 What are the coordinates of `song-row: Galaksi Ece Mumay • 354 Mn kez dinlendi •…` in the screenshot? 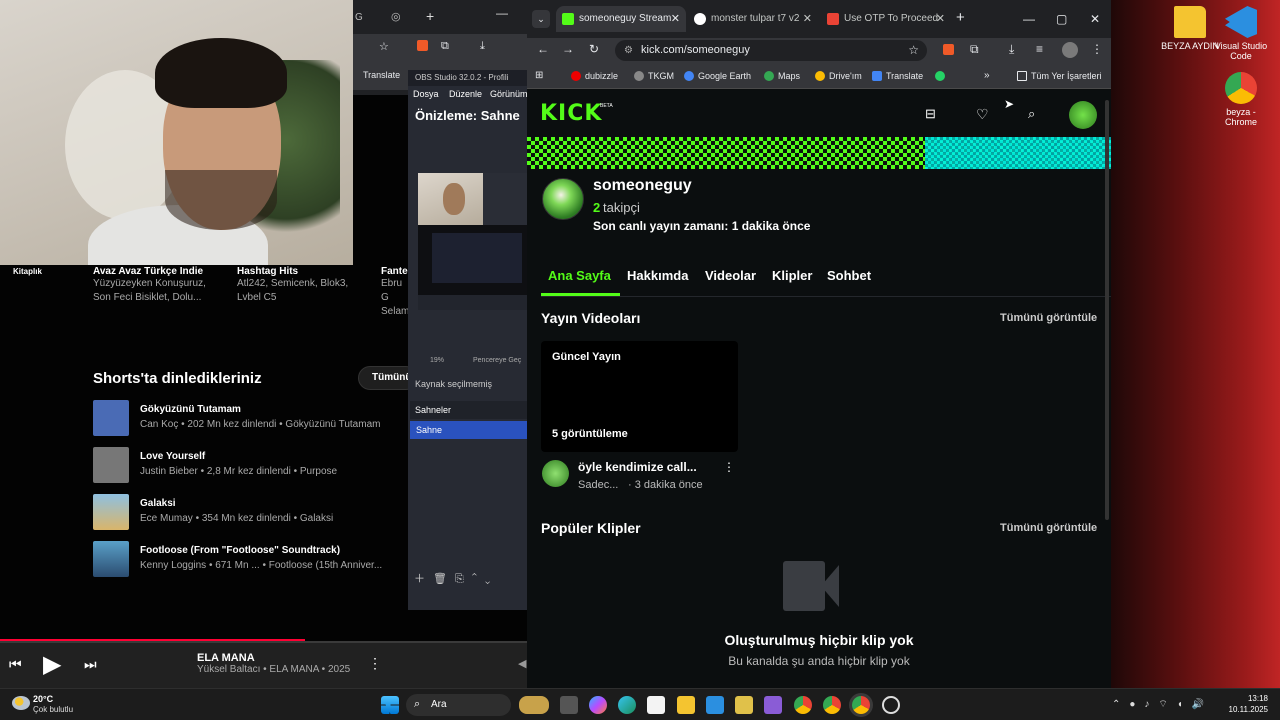 It's located at (248, 514).